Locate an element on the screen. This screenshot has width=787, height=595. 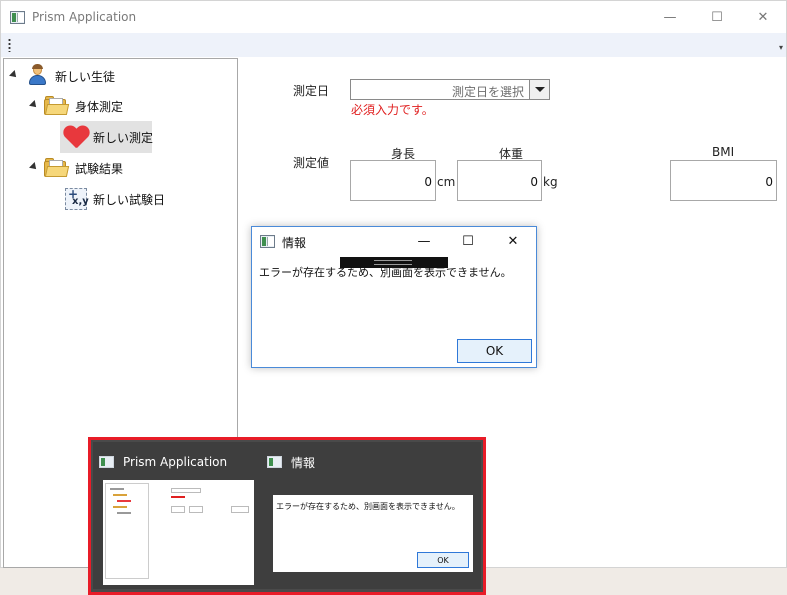
tree-item-physical-measurement: 身体測定 is located at coordinates (83, 106).